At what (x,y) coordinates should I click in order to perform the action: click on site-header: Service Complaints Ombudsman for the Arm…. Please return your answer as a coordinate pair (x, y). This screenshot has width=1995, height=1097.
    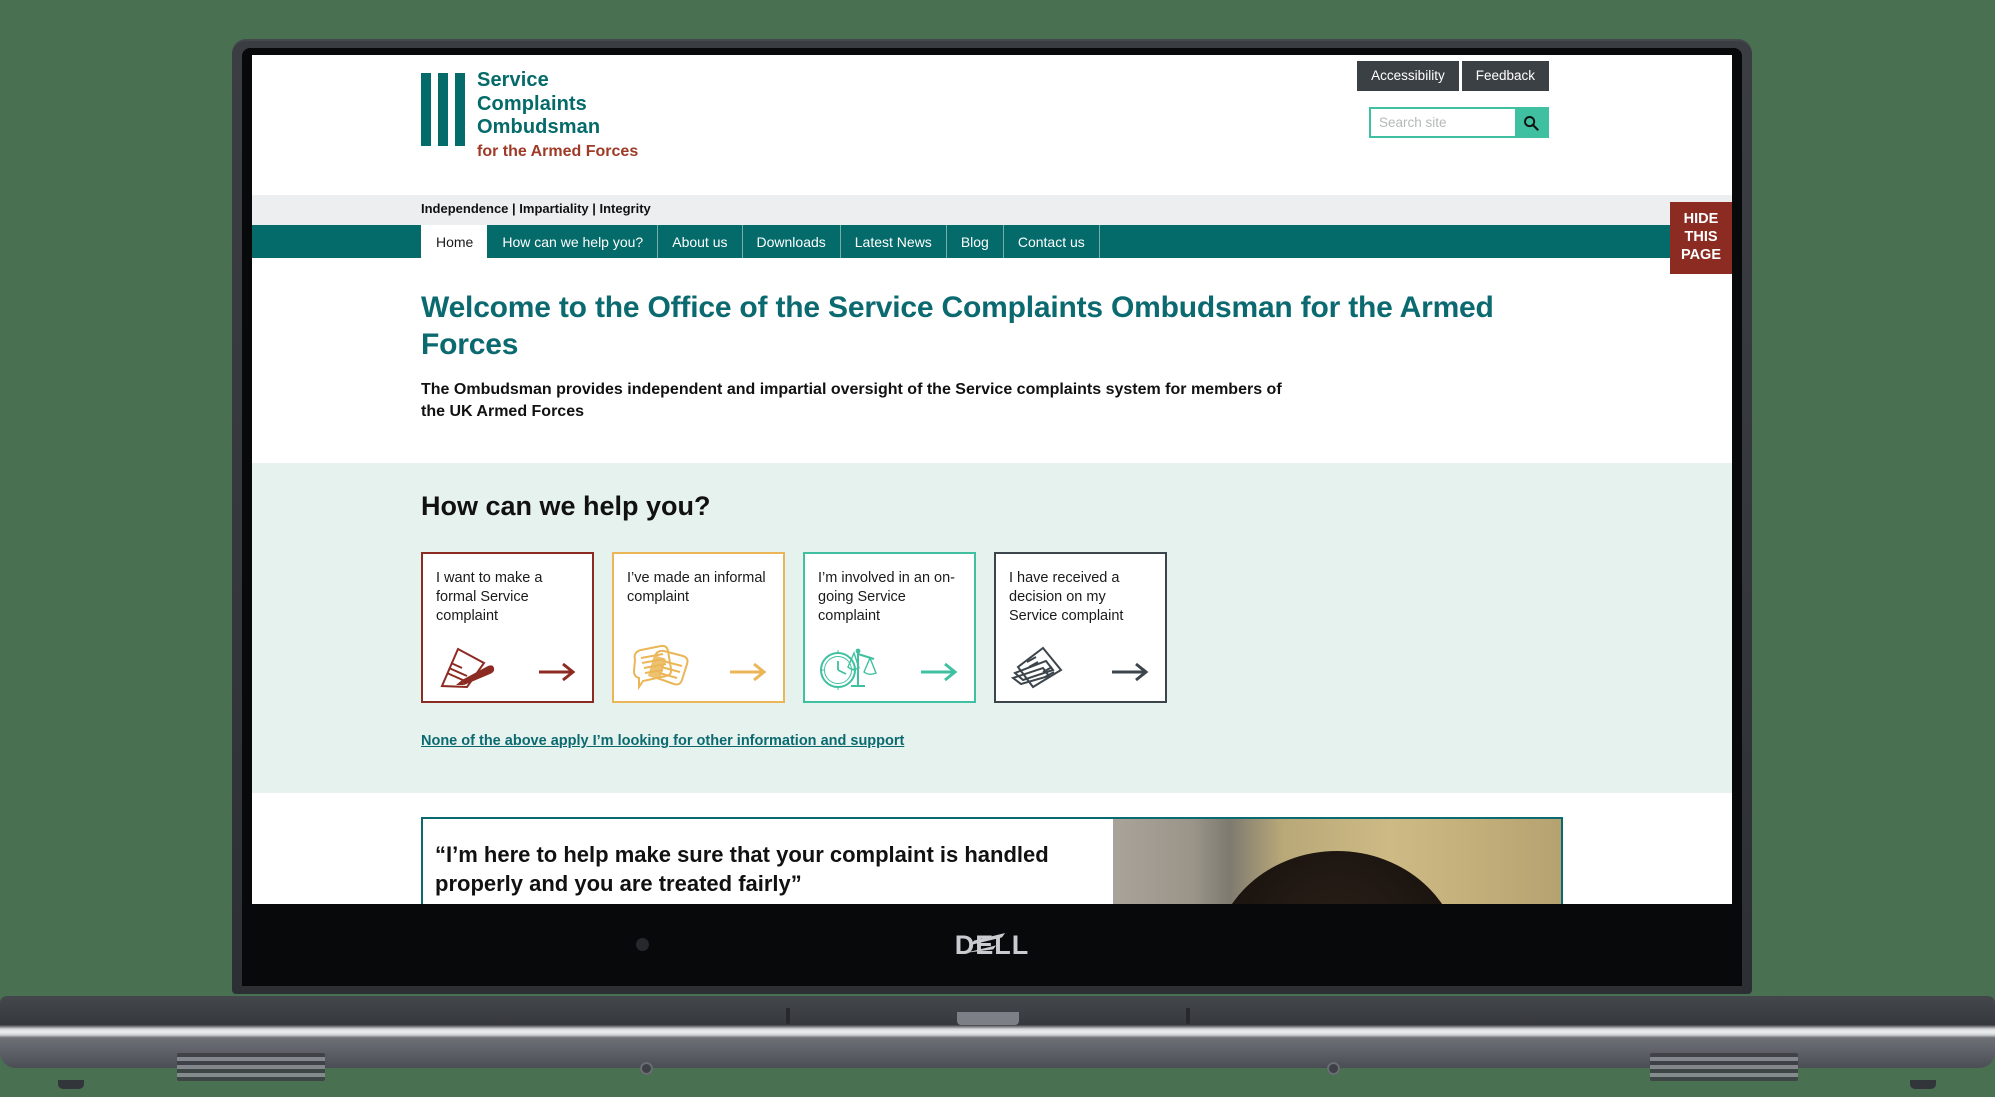
    Looking at the image, I should click on (992, 125).